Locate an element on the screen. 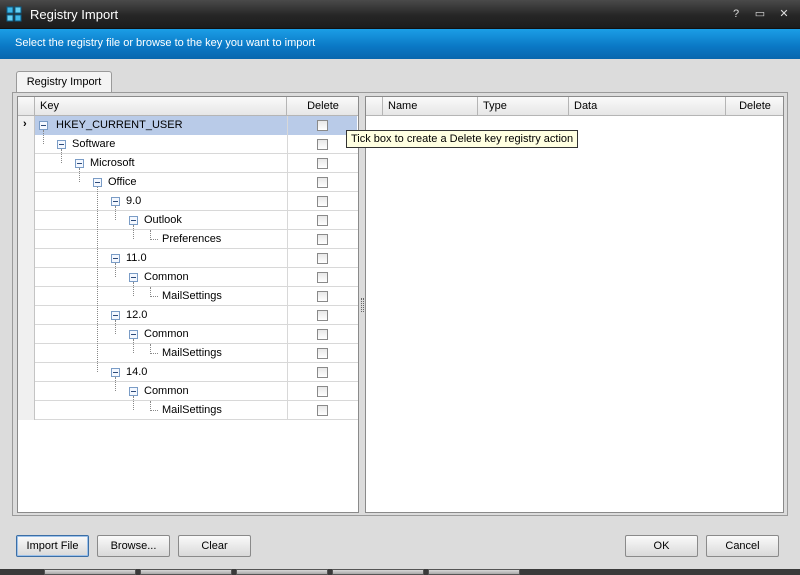 Image resolution: width=800 pixels, height=575 pixels. key-cell: Outlook is located at coordinates (161, 220).